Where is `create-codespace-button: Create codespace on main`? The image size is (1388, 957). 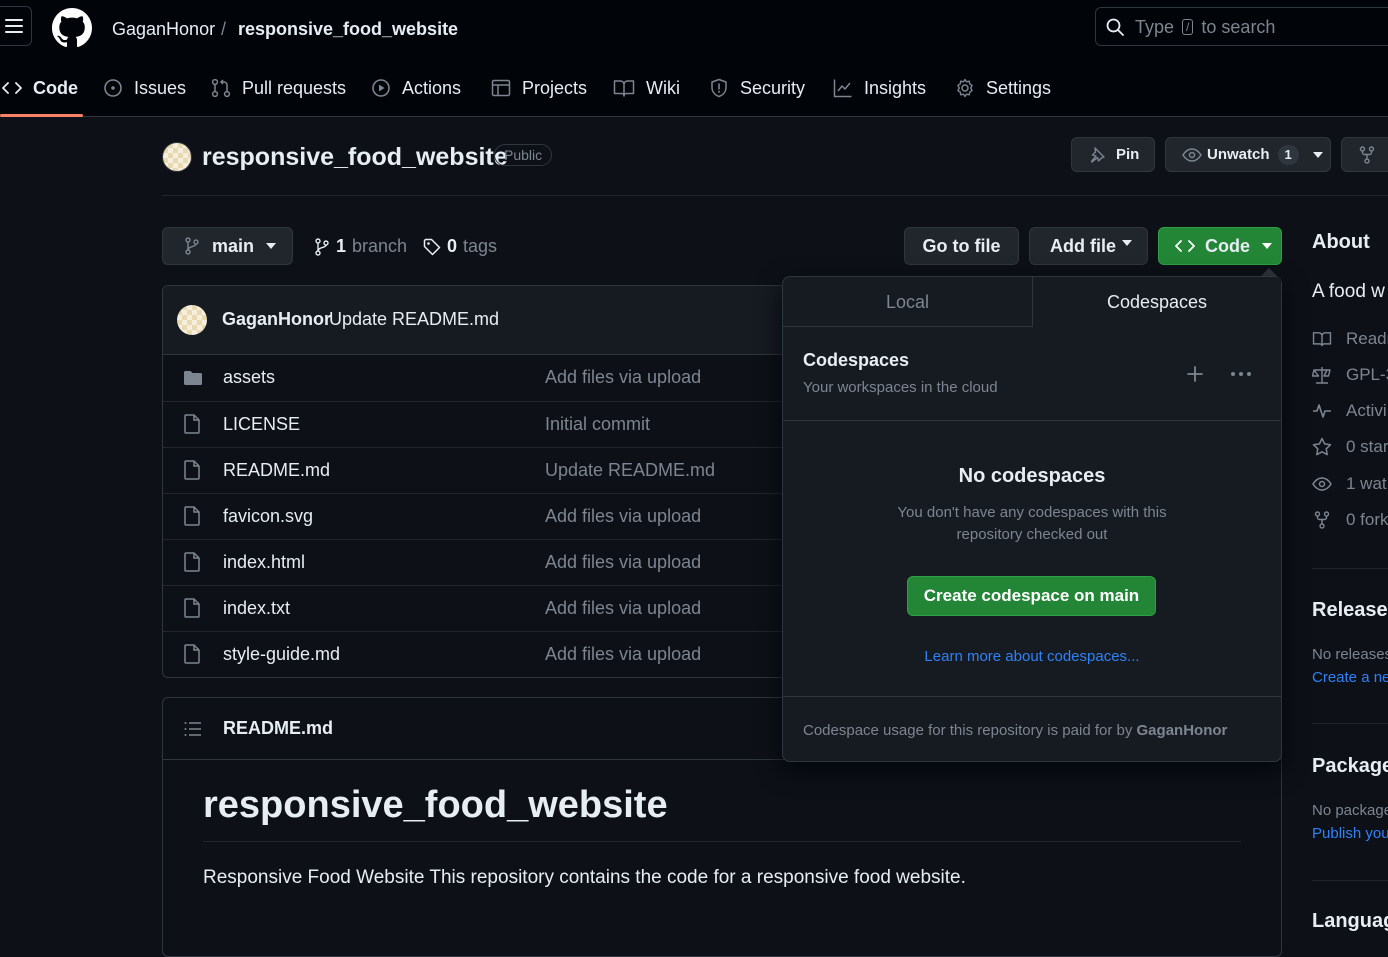
create-codespace-button: Create codespace on main is located at coordinates (1031, 596).